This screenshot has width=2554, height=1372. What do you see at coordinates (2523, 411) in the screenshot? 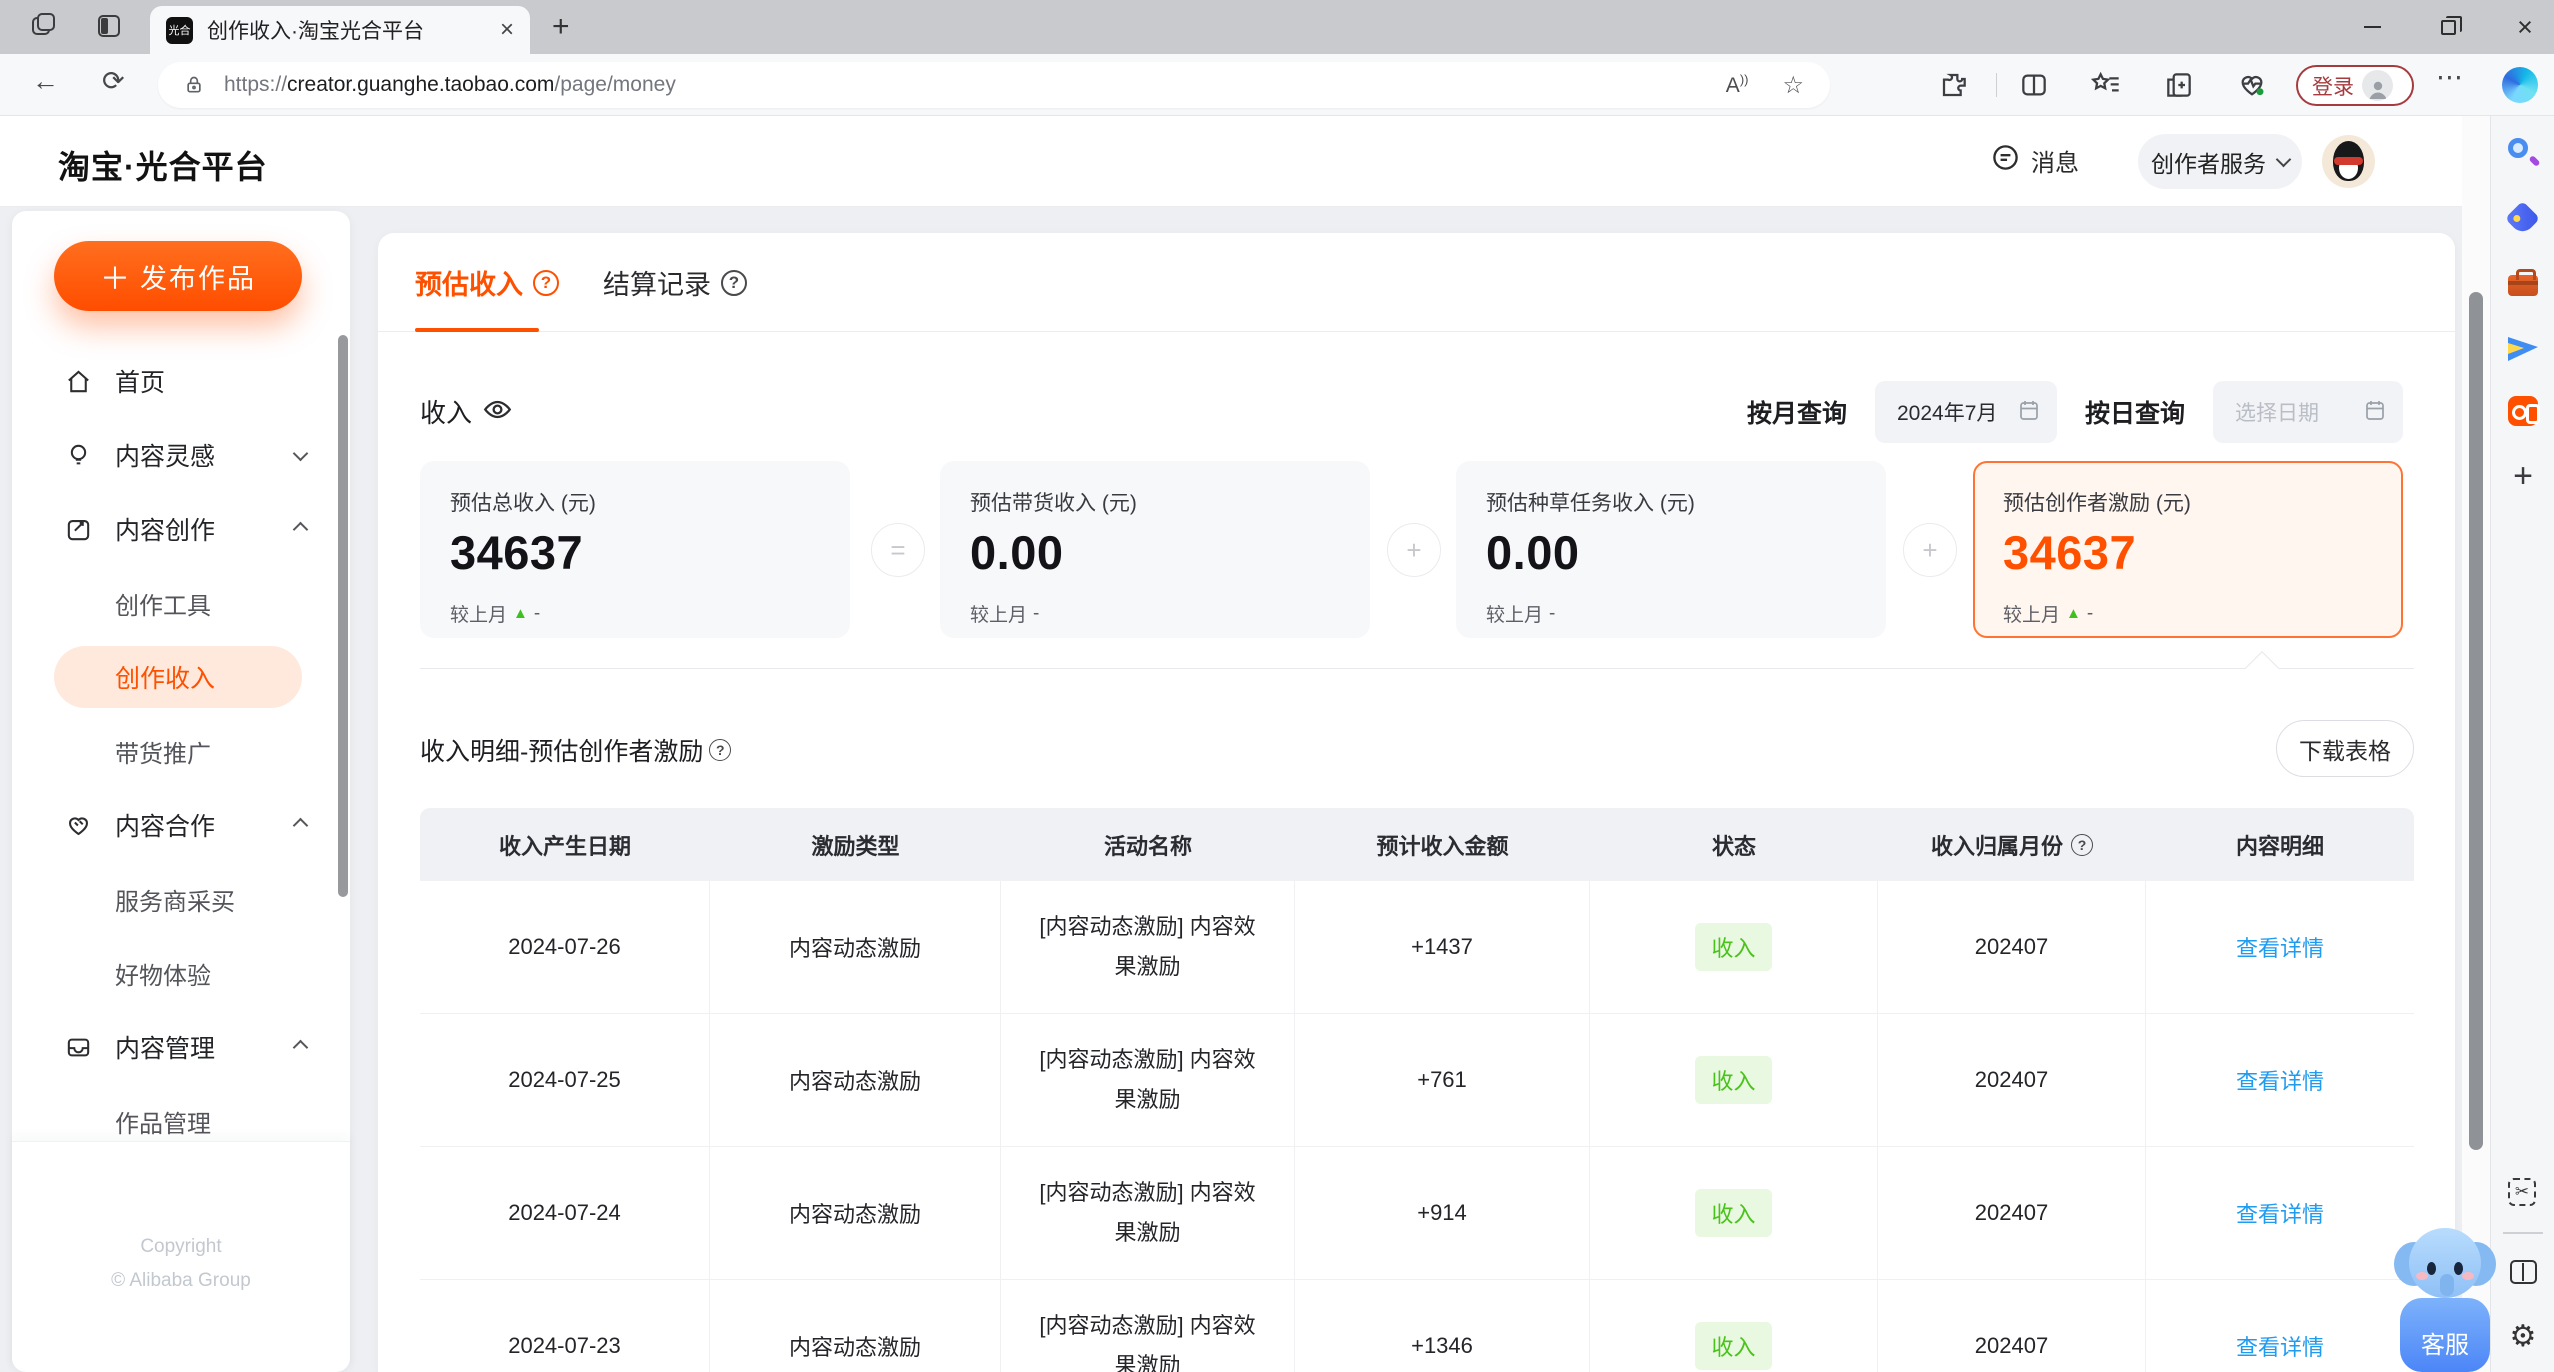
I see `kuaishou-app-icon` at bounding box center [2523, 411].